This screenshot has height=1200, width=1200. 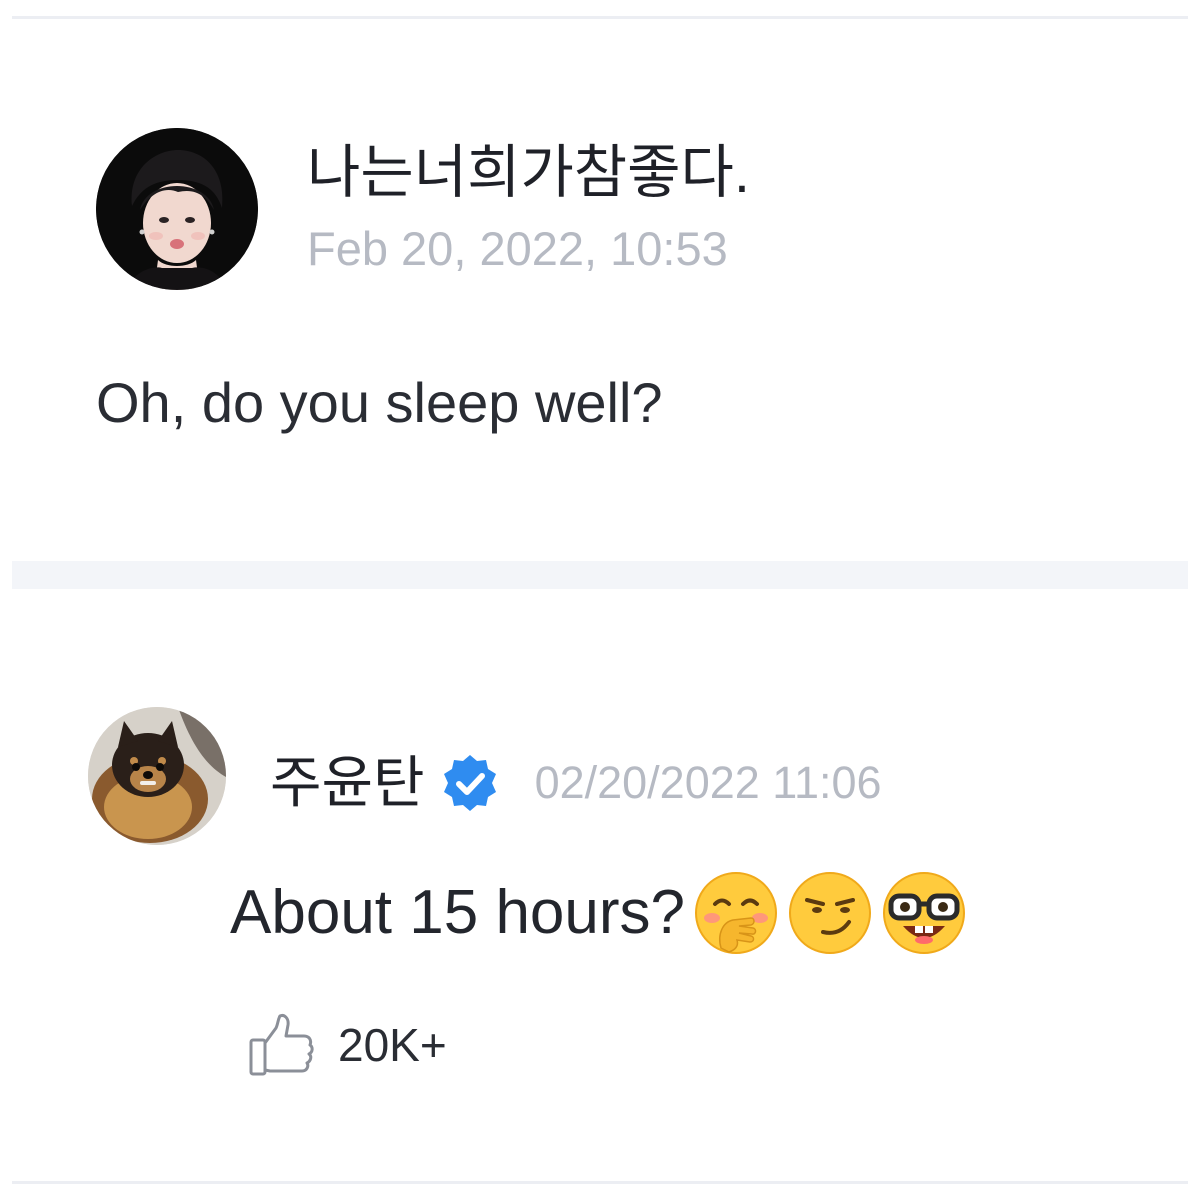 What do you see at coordinates (600, 575) in the screenshot?
I see `section-separator` at bounding box center [600, 575].